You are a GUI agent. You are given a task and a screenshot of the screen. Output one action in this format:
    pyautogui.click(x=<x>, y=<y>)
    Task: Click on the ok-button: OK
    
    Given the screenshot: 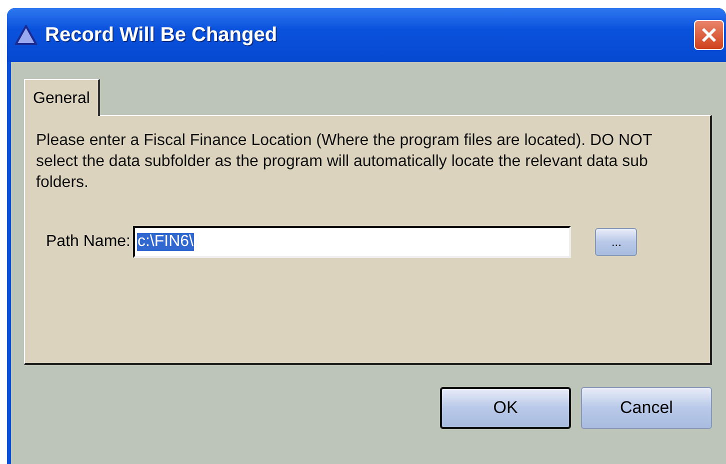 What is the action you would take?
    pyautogui.click(x=505, y=408)
    